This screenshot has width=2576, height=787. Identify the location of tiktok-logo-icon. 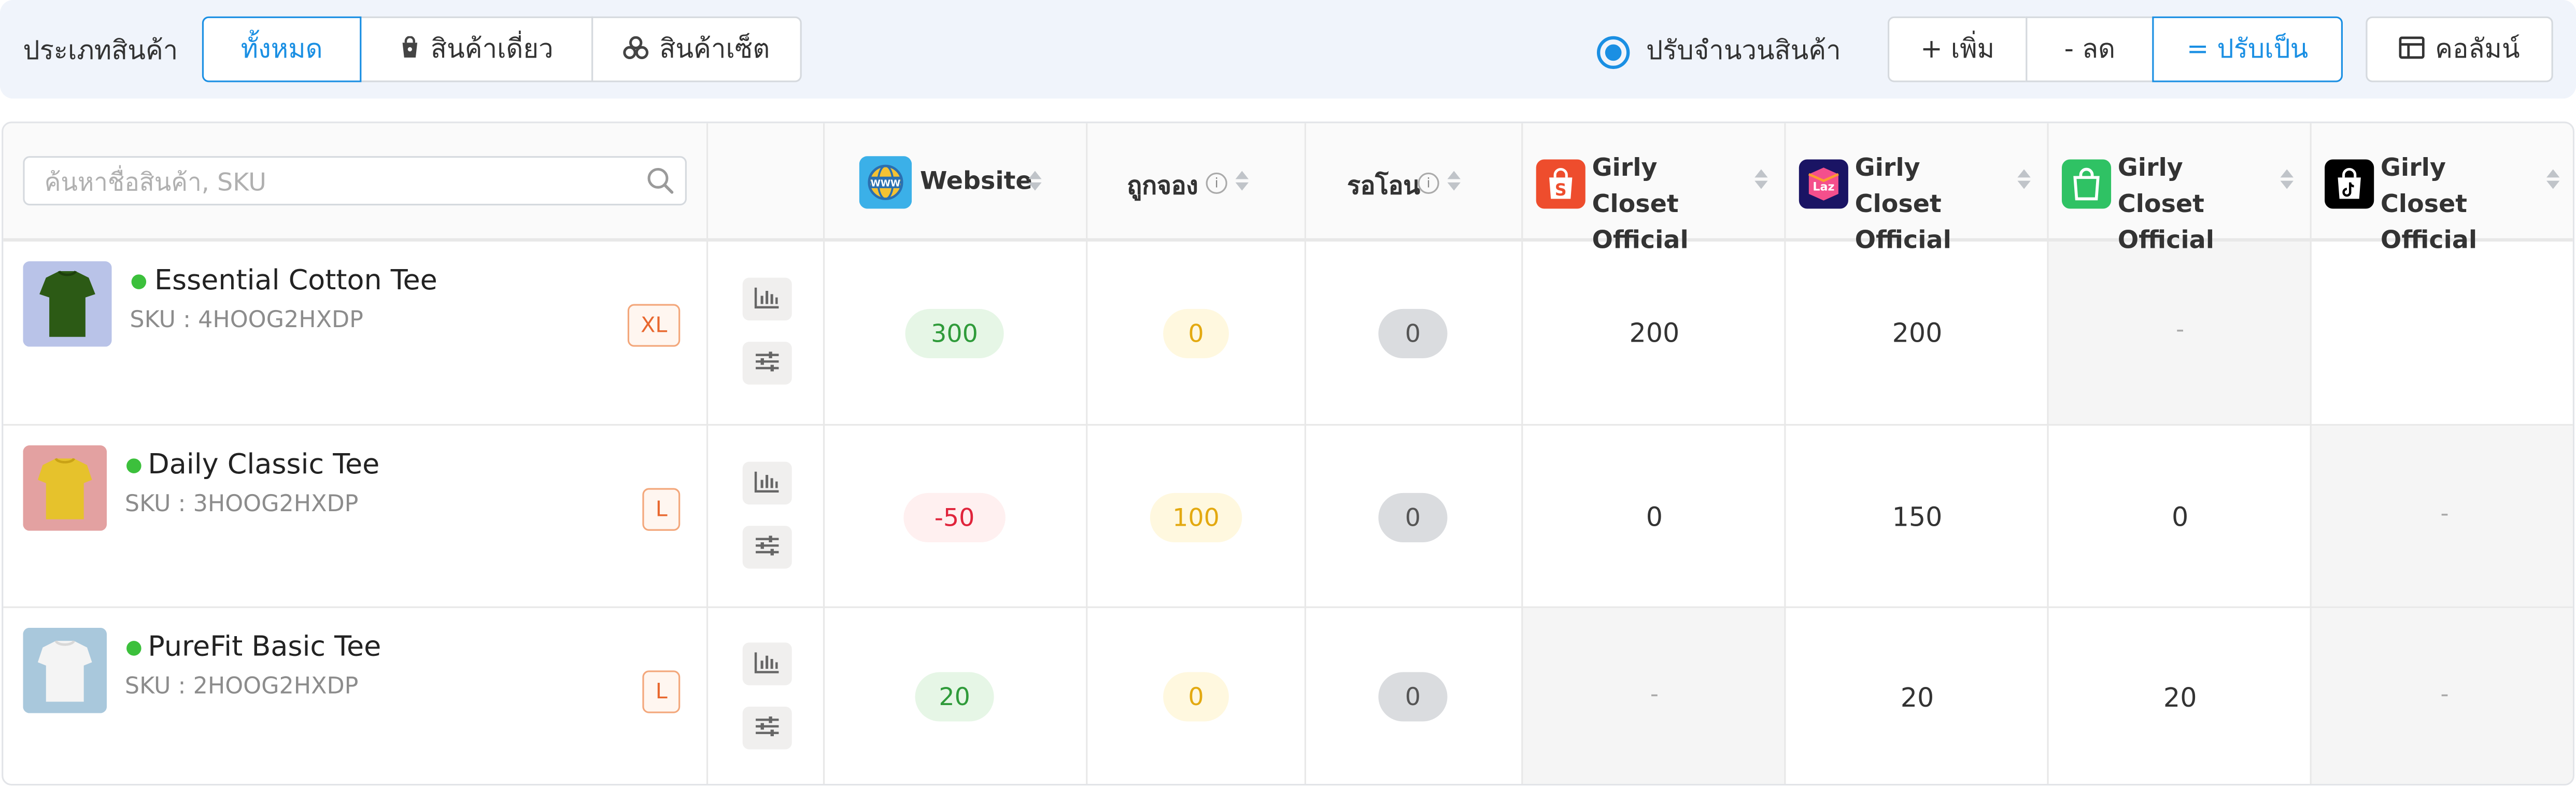
(2349, 184).